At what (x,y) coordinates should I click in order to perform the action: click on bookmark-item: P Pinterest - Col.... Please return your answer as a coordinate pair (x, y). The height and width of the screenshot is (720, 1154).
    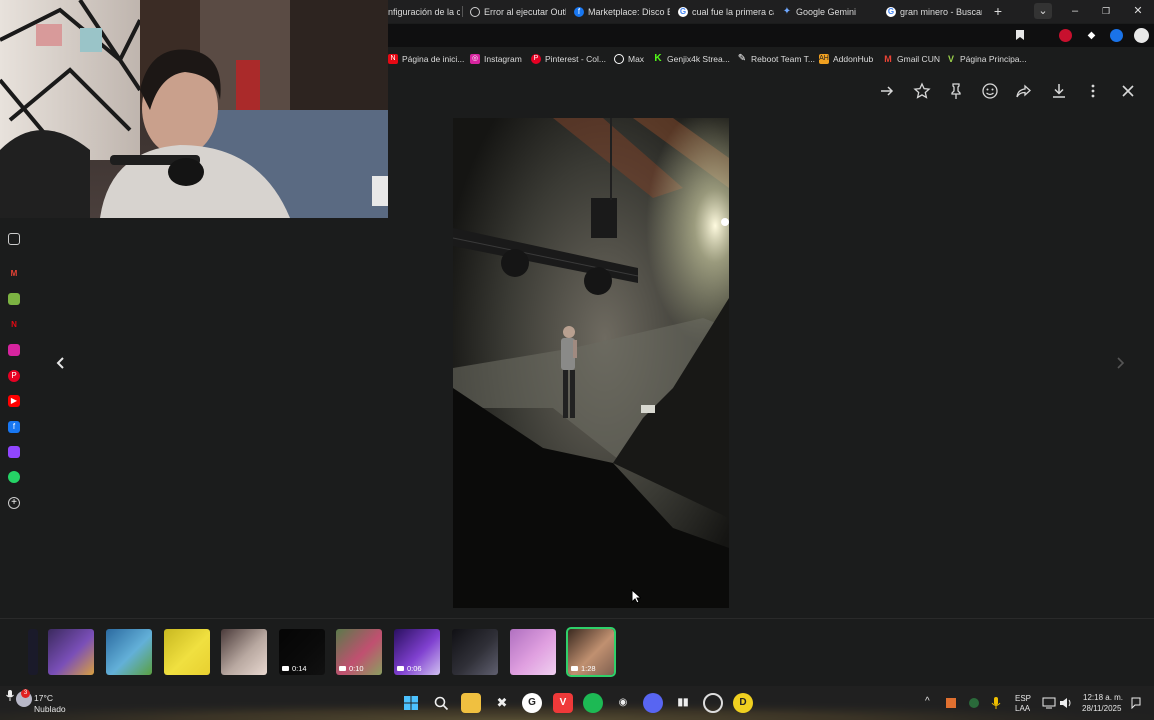
    Looking at the image, I should click on (568, 59).